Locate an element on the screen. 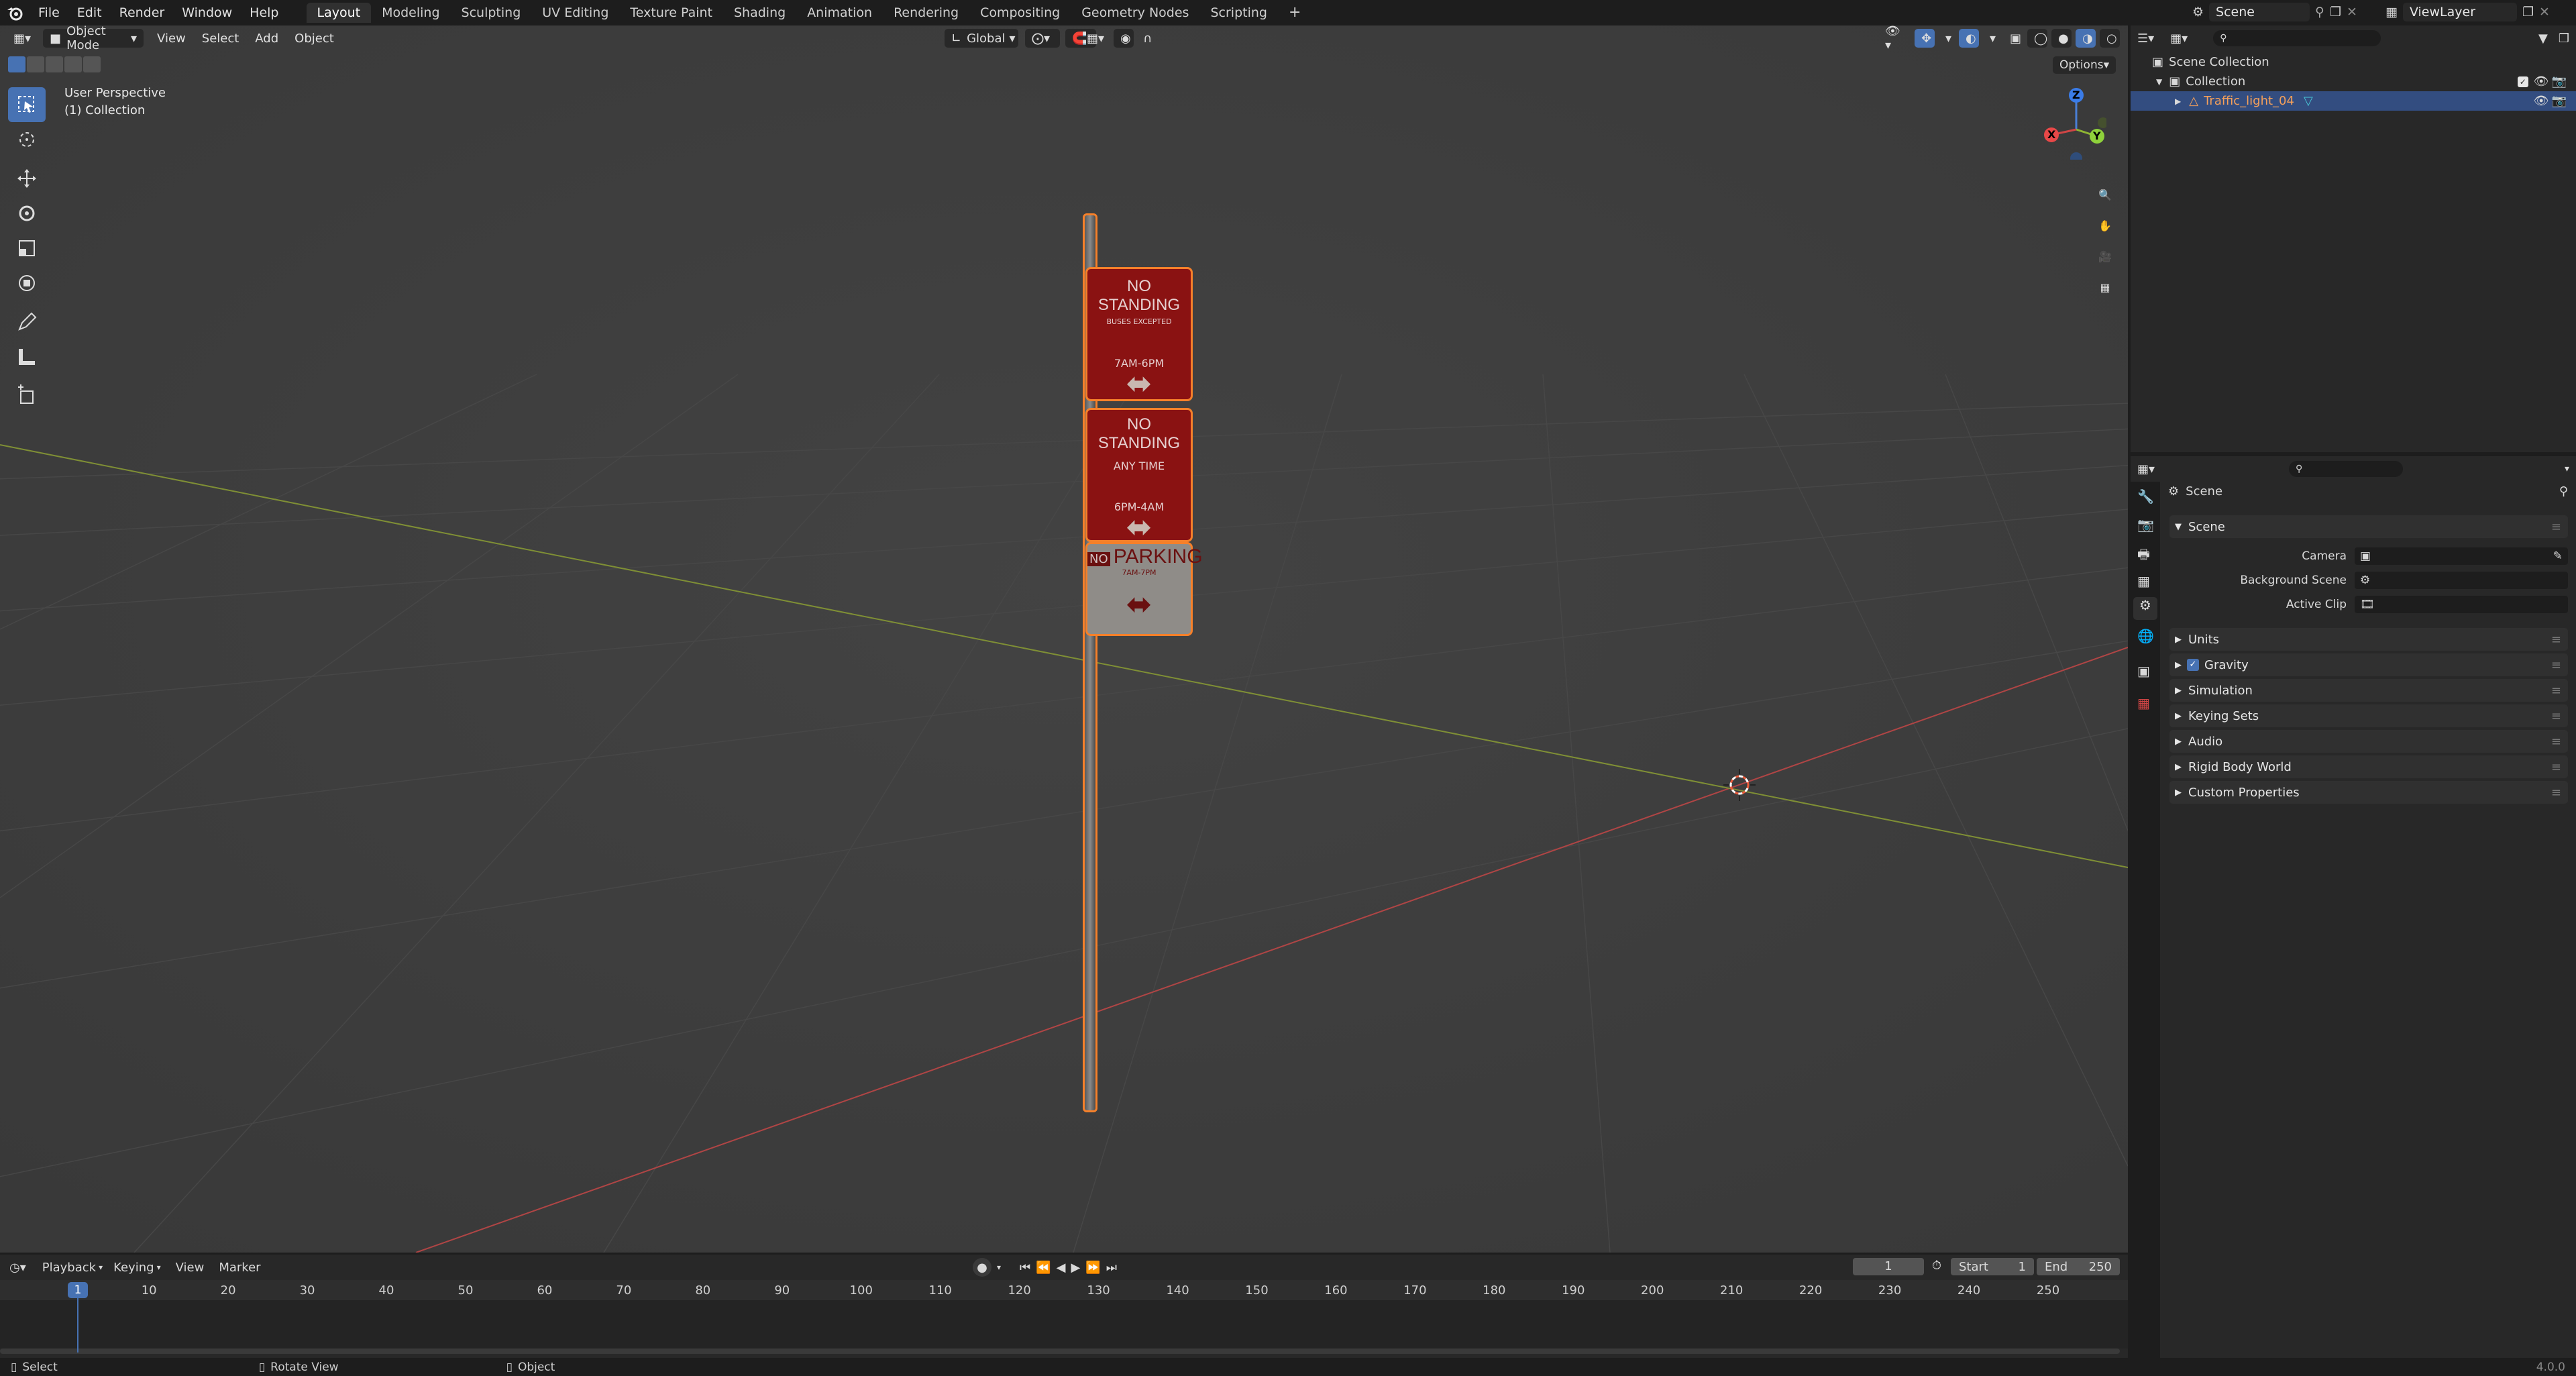  scene-selector: Scene is located at coordinates (2259, 12).